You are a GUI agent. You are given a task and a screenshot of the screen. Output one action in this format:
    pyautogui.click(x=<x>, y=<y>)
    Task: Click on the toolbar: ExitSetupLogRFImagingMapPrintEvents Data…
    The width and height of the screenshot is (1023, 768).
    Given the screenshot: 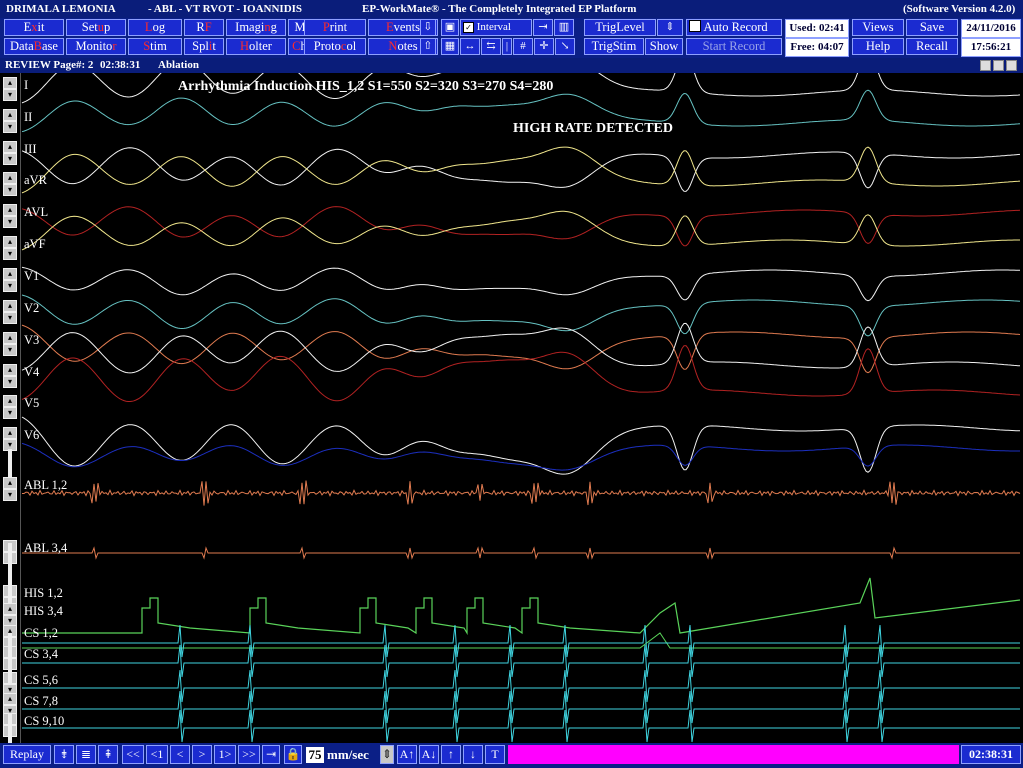 What is the action you would take?
    pyautogui.click(x=511, y=38)
    